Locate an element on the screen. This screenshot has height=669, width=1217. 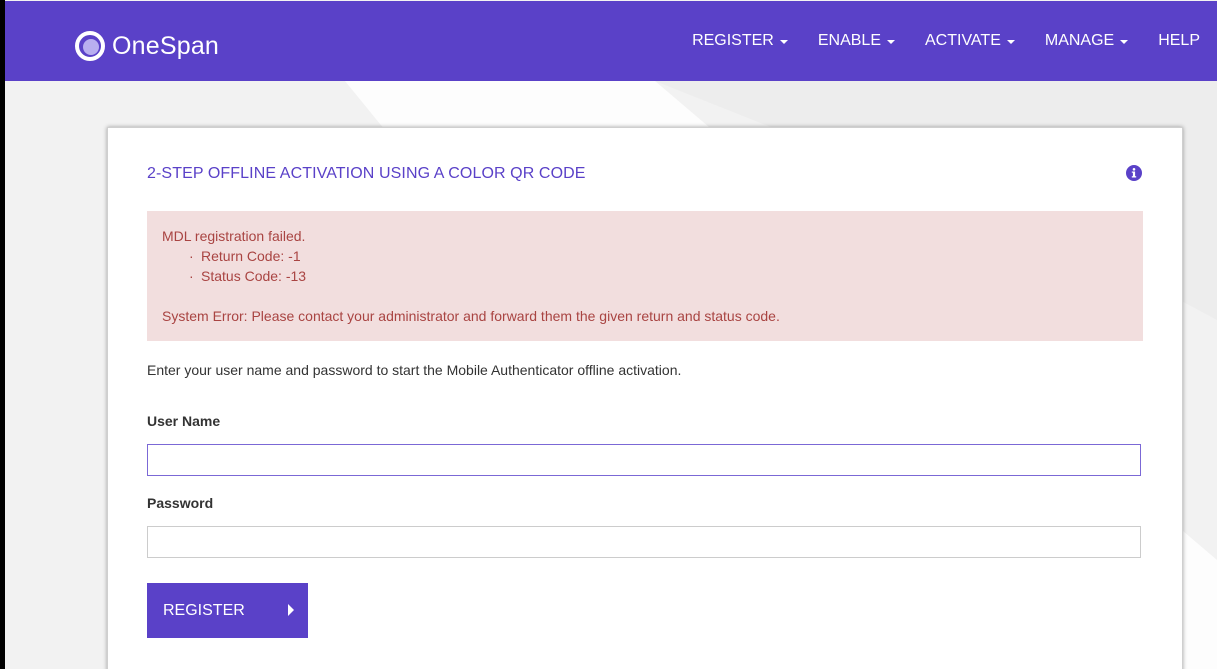
caret-right-icon is located at coordinates (291, 610).